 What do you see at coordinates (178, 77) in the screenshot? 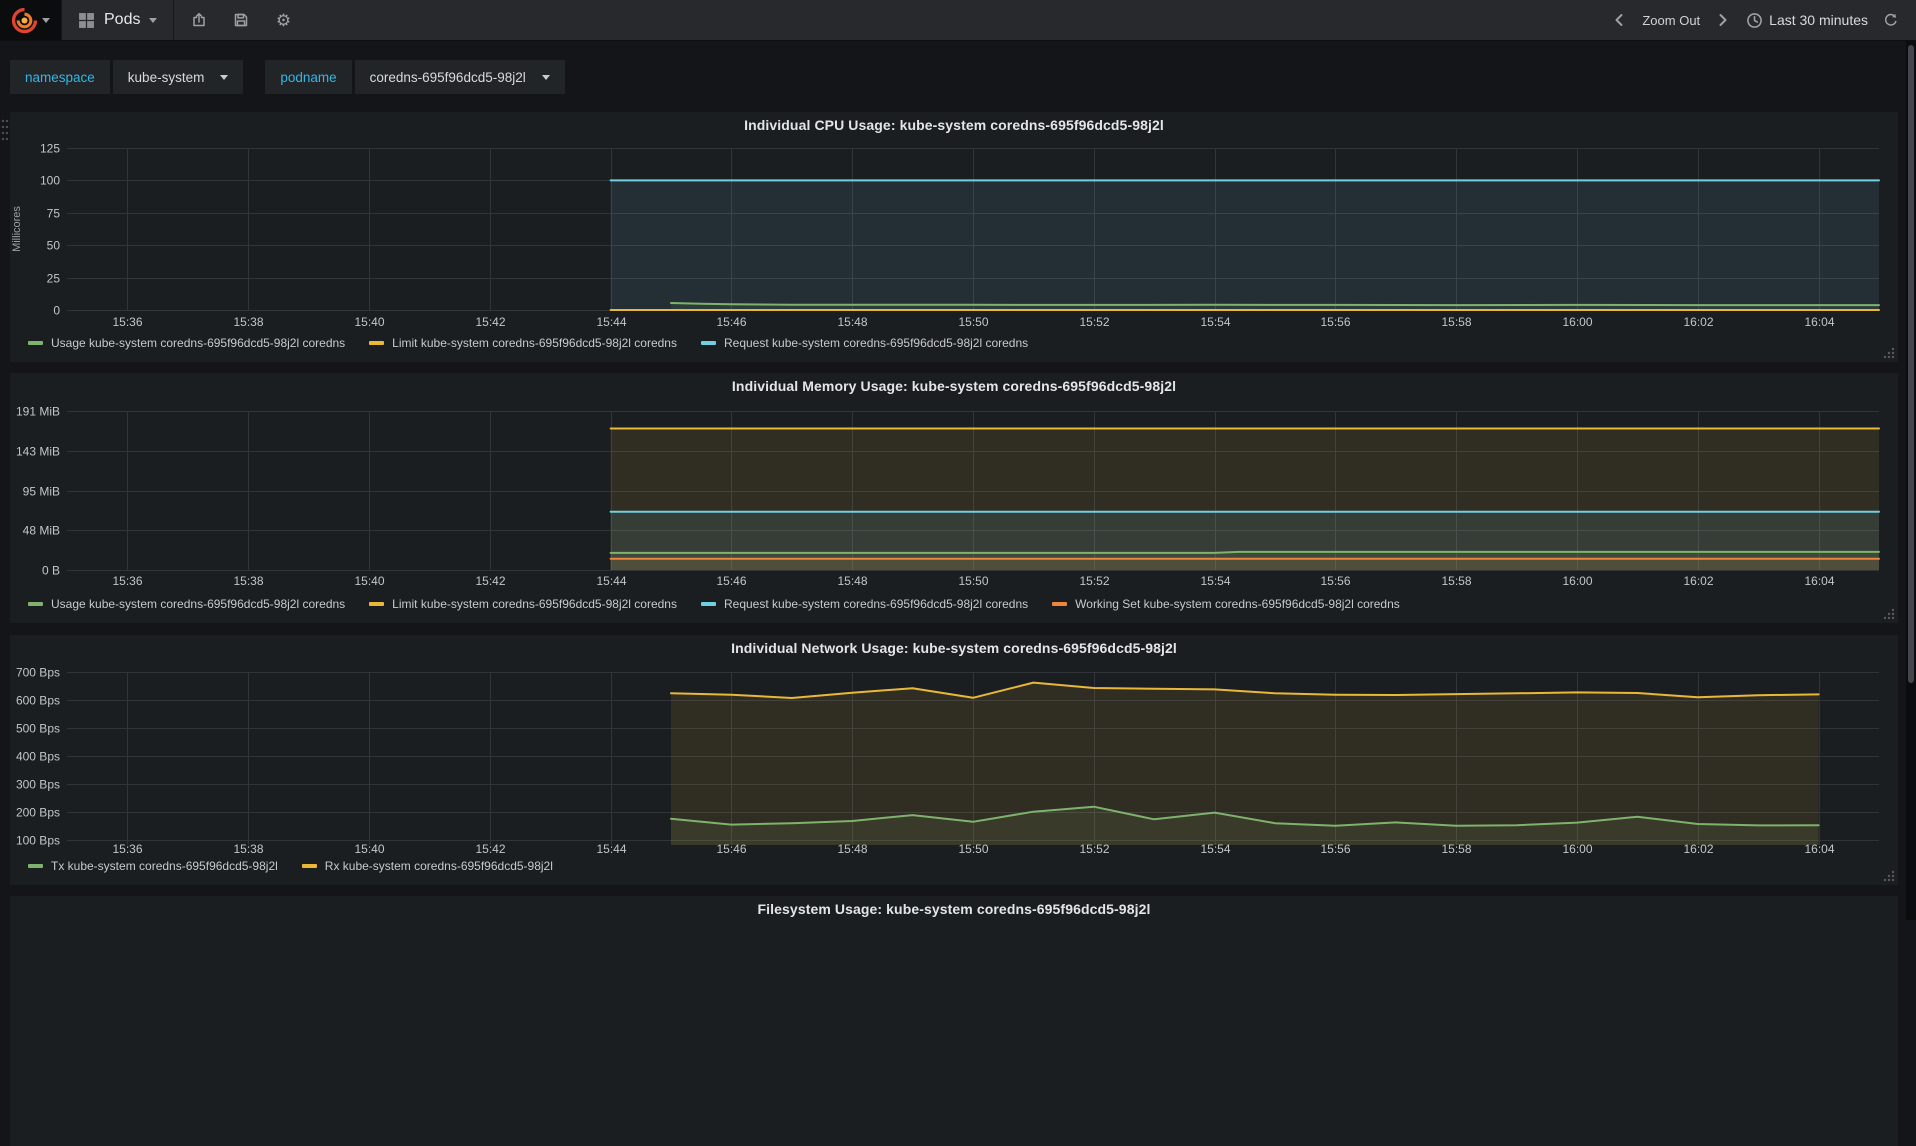
I see `variable-namespace-value: kube-system` at bounding box center [178, 77].